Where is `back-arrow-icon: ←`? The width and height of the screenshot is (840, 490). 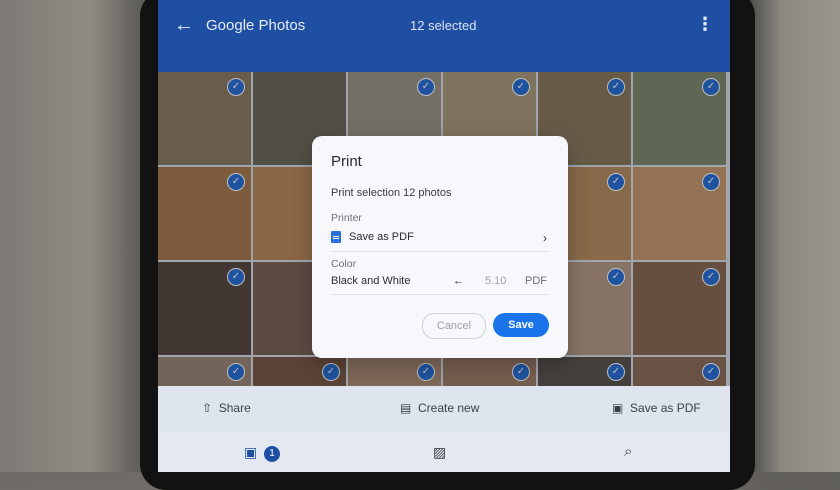 back-arrow-icon: ← is located at coordinates (184, 25).